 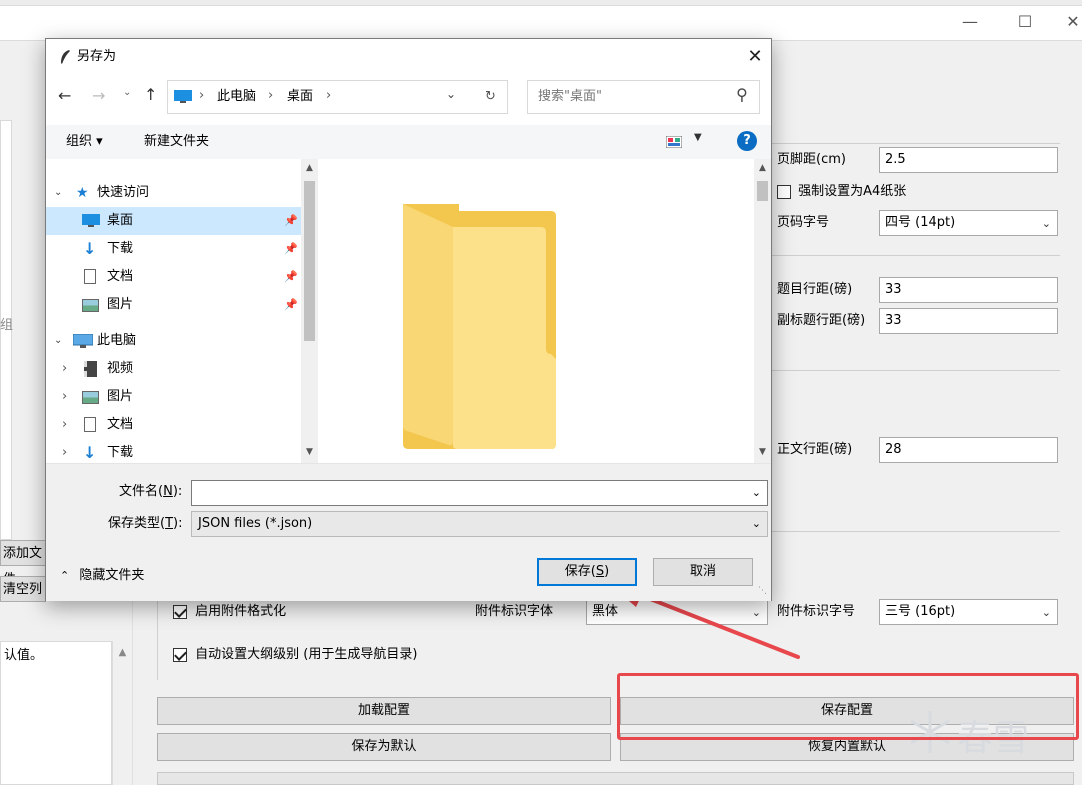 I want to click on tree-item-pc-documents: › 文档, so click(x=173, y=425).